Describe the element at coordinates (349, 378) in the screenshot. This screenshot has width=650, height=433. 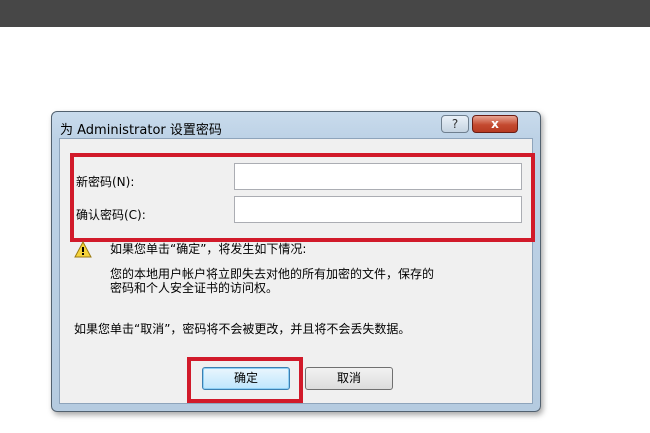
I see `cancel-button: 取消` at that location.